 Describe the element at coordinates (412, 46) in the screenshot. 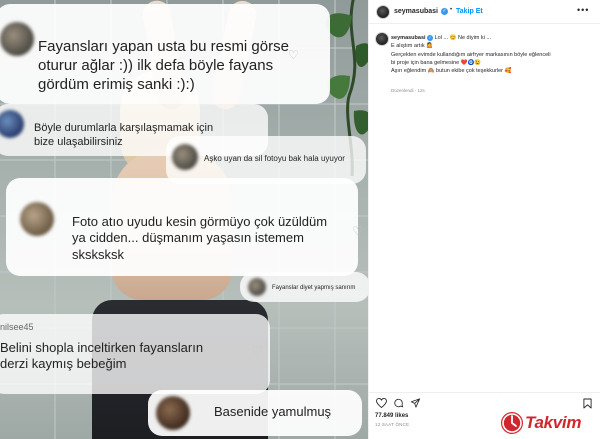

I see `caption-line: E alıştım artık 🤷` at that location.